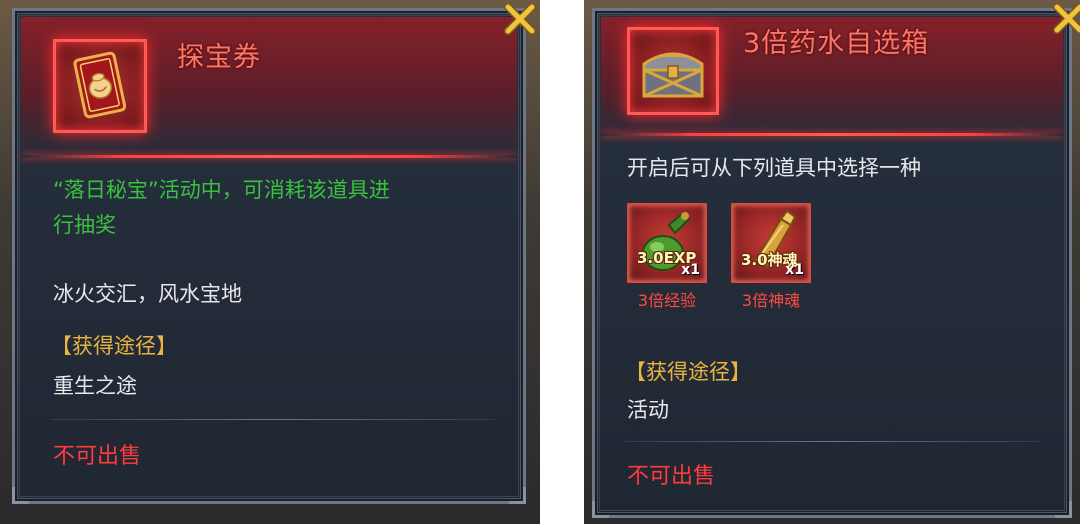  What do you see at coordinates (221, 190) in the screenshot?
I see `description-line-1: “落日秘宝”活动中，可消耗该道具进` at bounding box center [221, 190].